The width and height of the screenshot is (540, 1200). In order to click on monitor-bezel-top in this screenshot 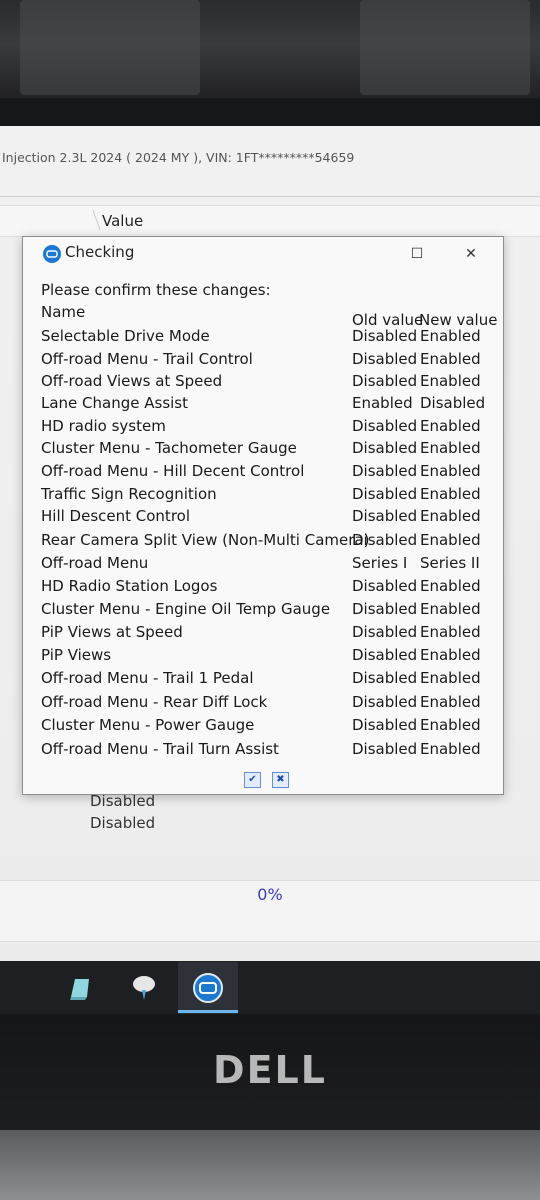, I will do `click(270, 113)`.